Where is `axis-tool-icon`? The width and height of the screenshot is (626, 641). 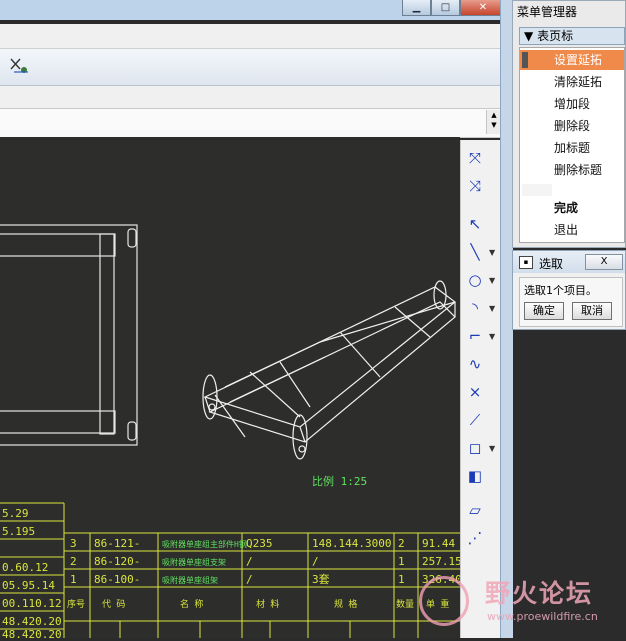 axis-tool-icon is located at coordinates (19, 66).